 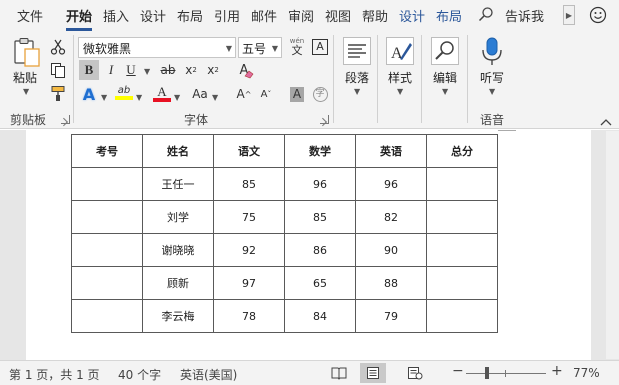 I want to click on highlight-dropdown-caret: ▼, so click(x=139, y=97).